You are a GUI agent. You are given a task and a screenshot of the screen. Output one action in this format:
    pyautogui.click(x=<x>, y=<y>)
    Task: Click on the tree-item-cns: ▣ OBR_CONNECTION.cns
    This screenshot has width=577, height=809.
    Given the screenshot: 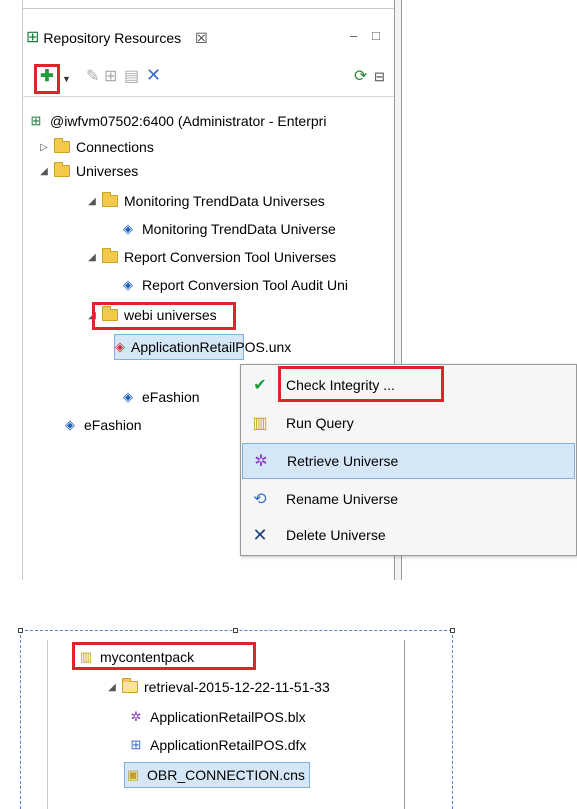 What is the action you would take?
    pyautogui.click(x=217, y=775)
    